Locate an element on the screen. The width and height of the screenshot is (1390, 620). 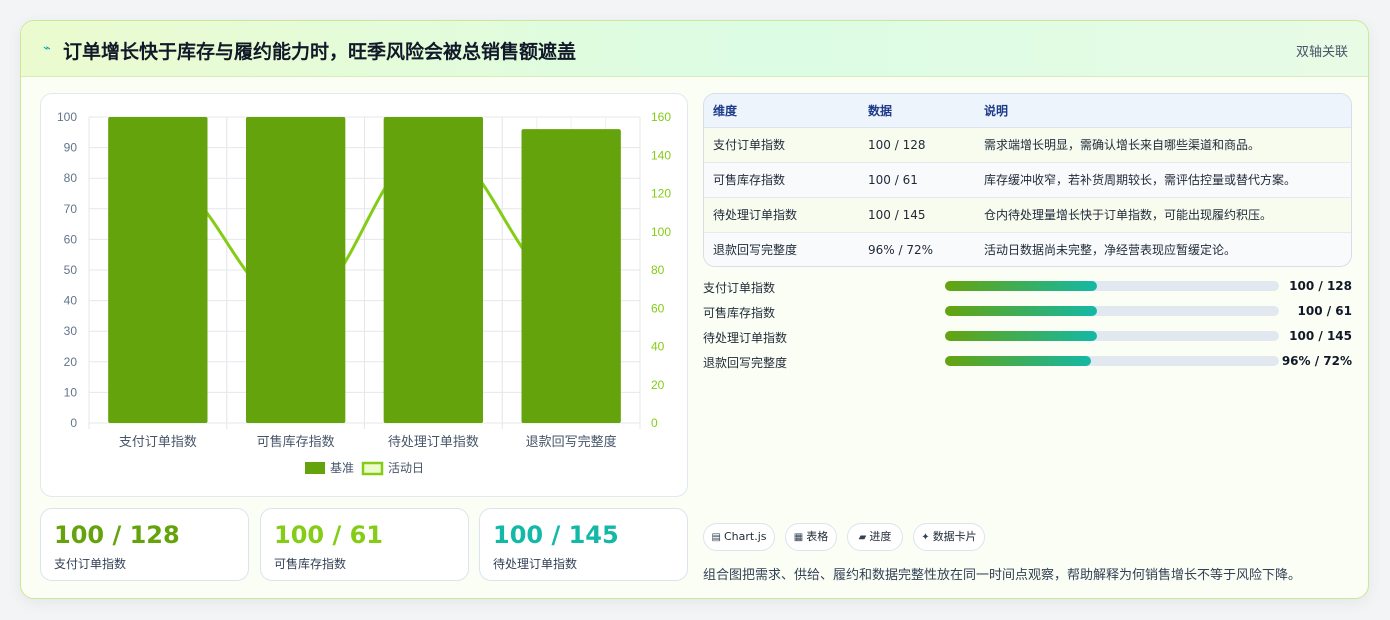
y-left-tick-label: 60 is located at coordinates (71, 239).